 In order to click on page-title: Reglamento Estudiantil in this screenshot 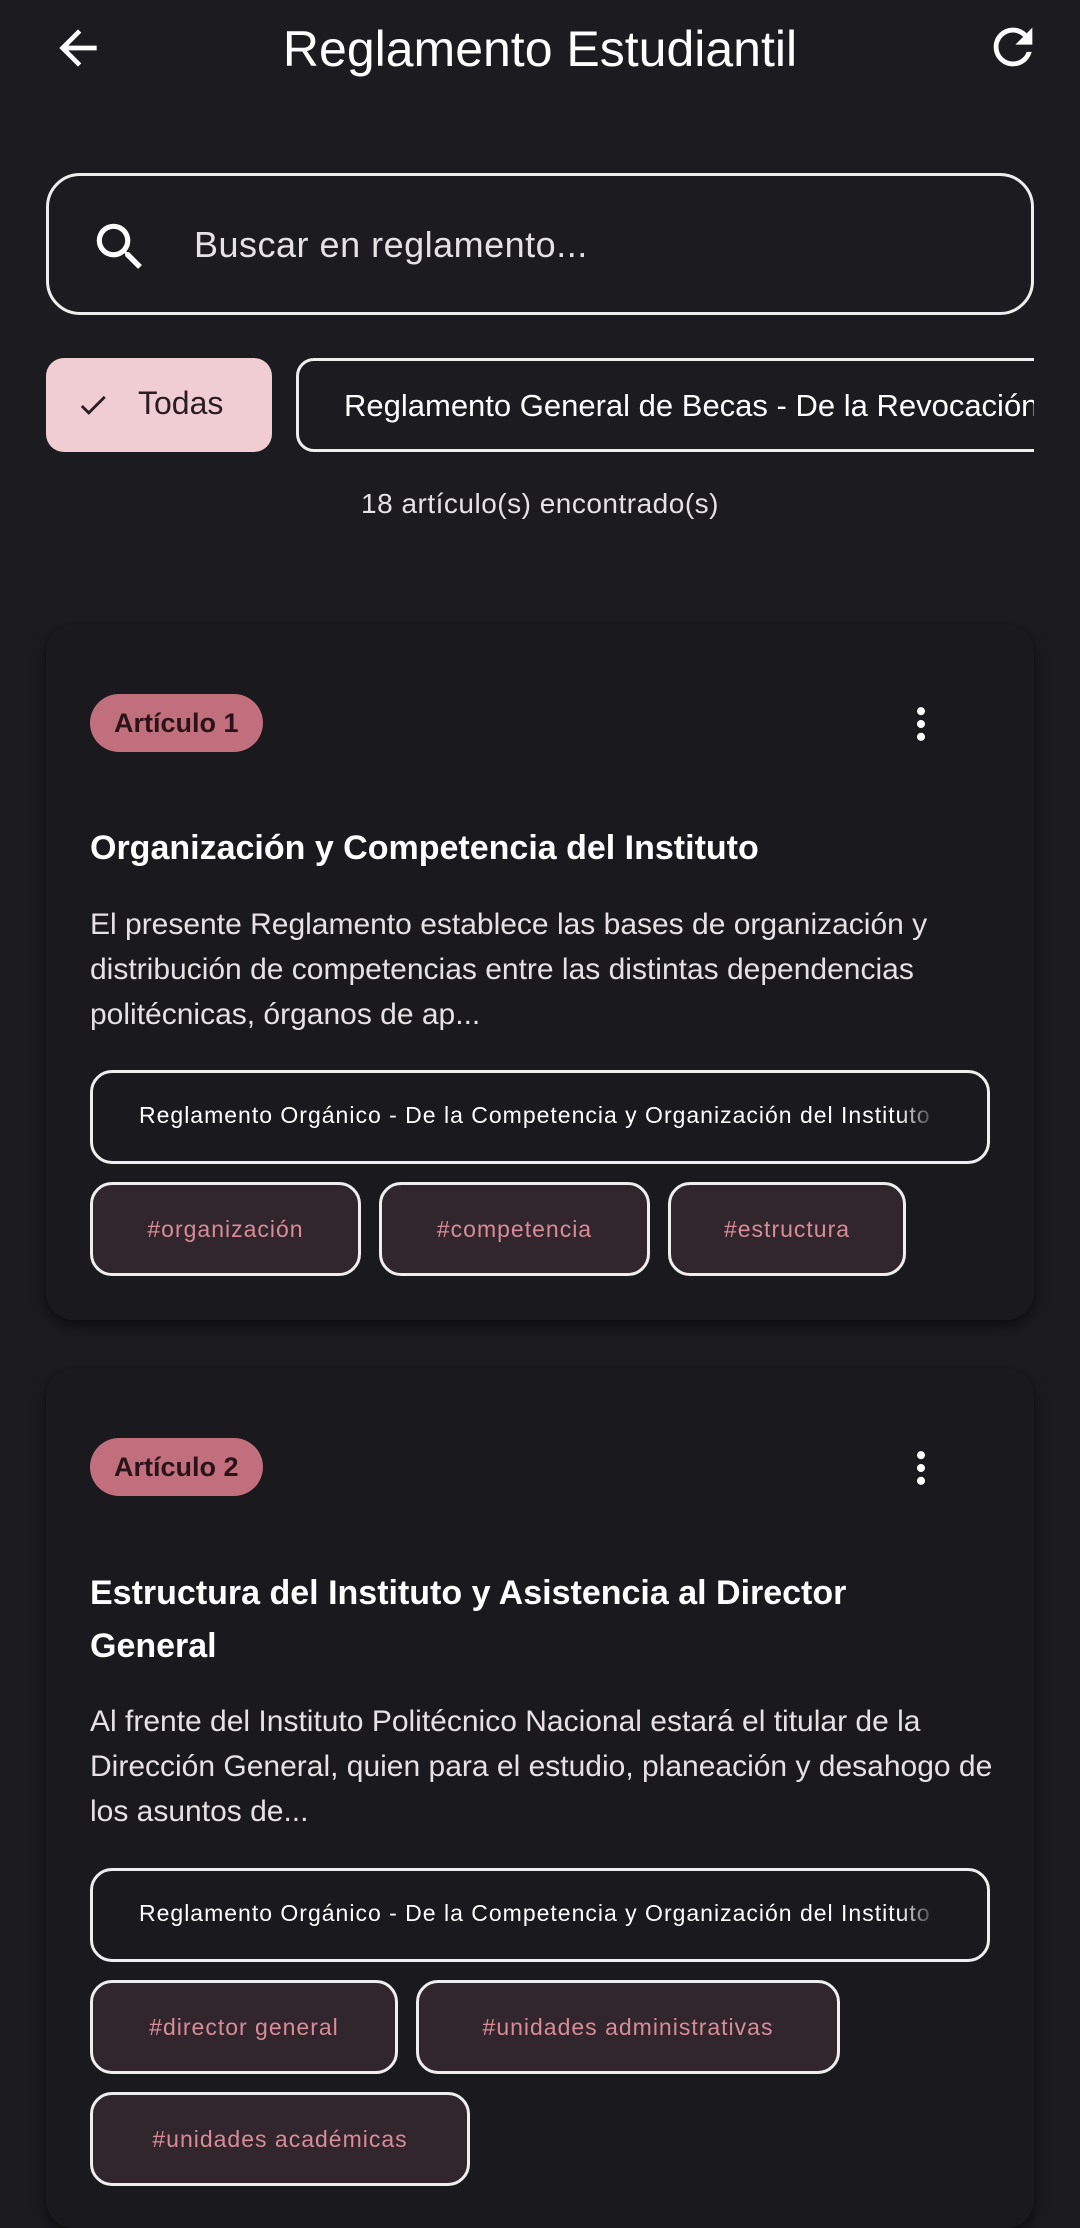, I will do `click(540, 49)`.